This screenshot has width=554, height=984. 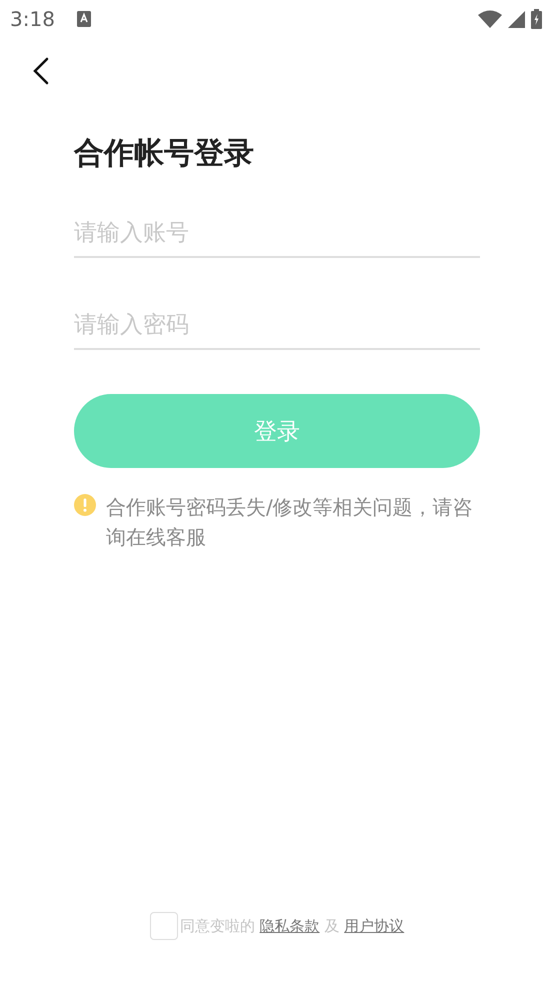 What do you see at coordinates (164, 154) in the screenshot?
I see `page-title: 合作帐号登录` at bounding box center [164, 154].